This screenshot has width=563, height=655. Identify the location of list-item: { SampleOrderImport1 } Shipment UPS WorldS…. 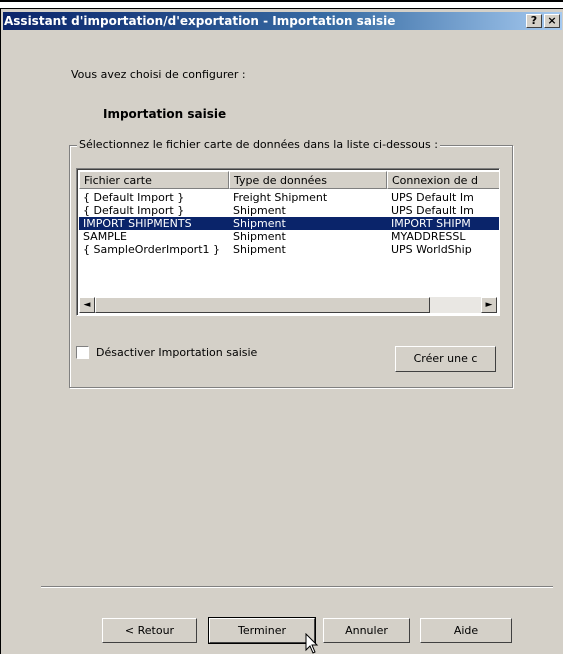
(289, 249).